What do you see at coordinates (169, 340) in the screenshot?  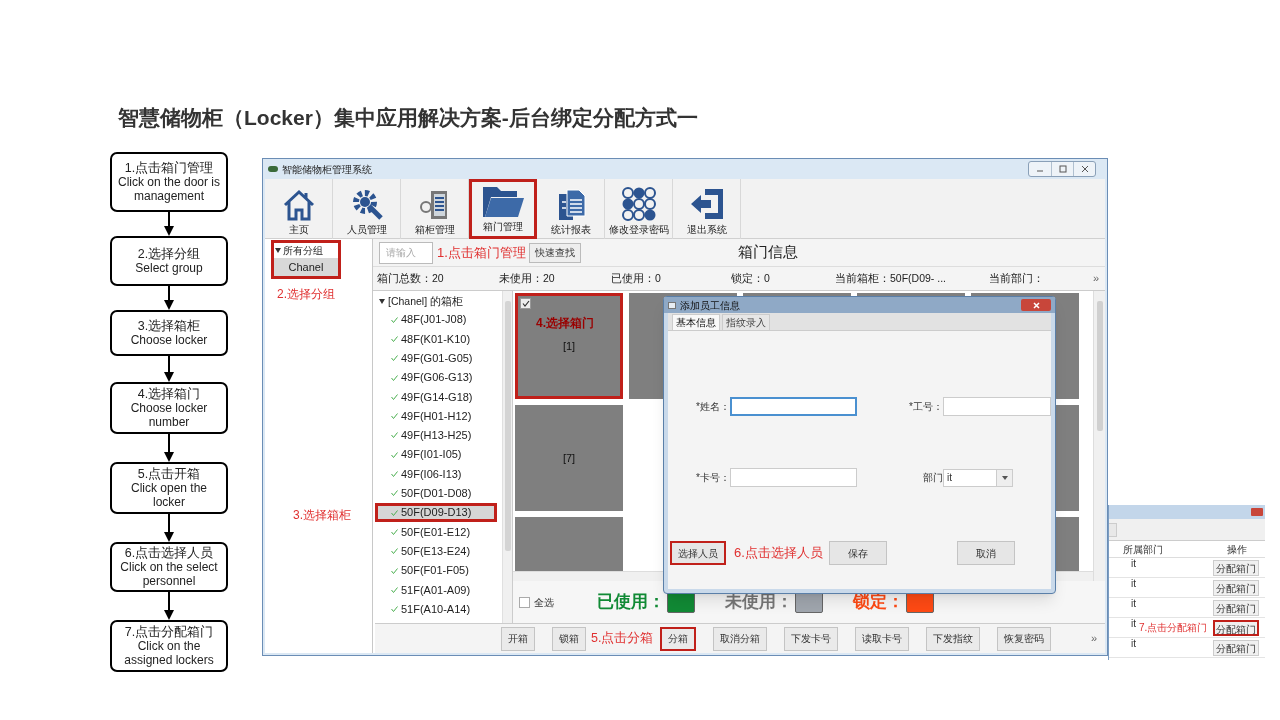 I see `step-subtitle: Choose locker` at bounding box center [169, 340].